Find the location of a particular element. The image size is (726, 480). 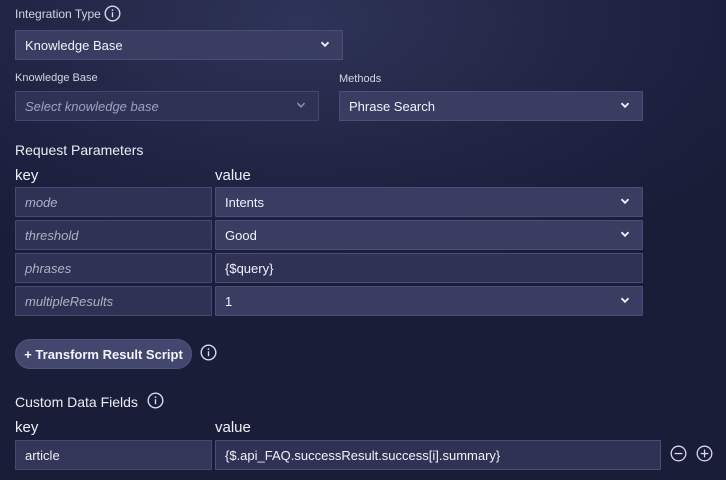

param-key-text: mode is located at coordinates (41, 202).